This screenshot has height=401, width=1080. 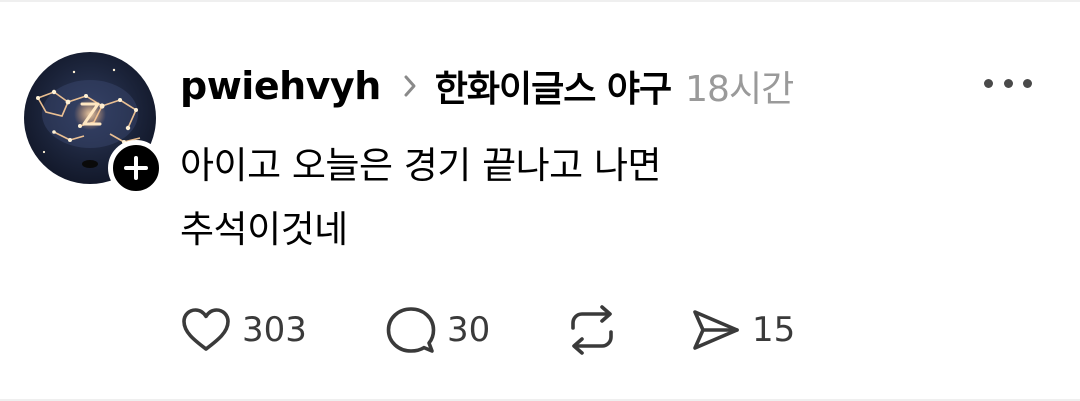 What do you see at coordinates (553, 86) in the screenshot?
I see `topic-tag: 한화이글스 야구` at bounding box center [553, 86].